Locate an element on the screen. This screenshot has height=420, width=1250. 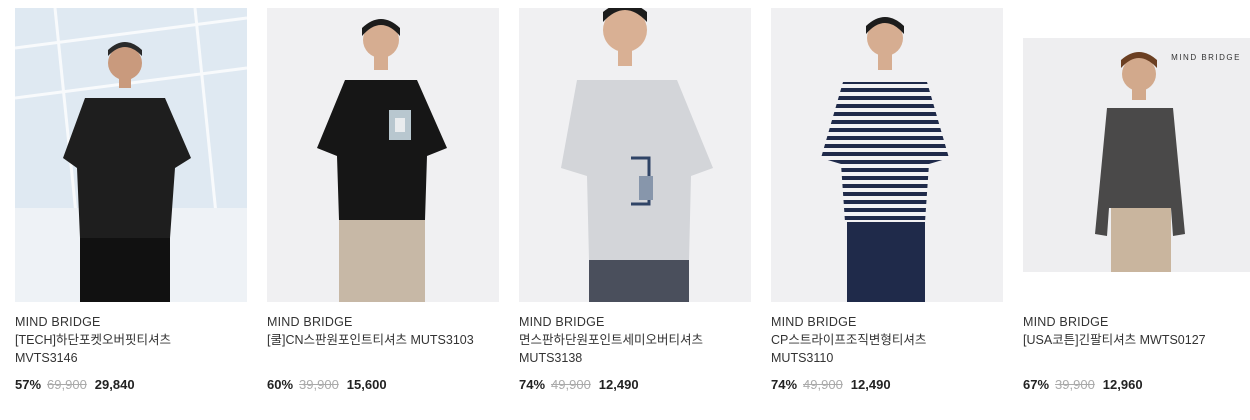
product-image: MIND BRIDGE is located at coordinates (1136, 155).